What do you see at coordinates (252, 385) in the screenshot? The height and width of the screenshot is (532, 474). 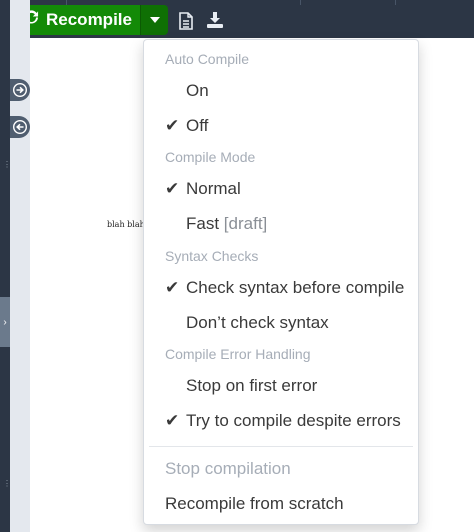 I see `menu-item-label: Stop on first error` at bounding box center [252, 385].